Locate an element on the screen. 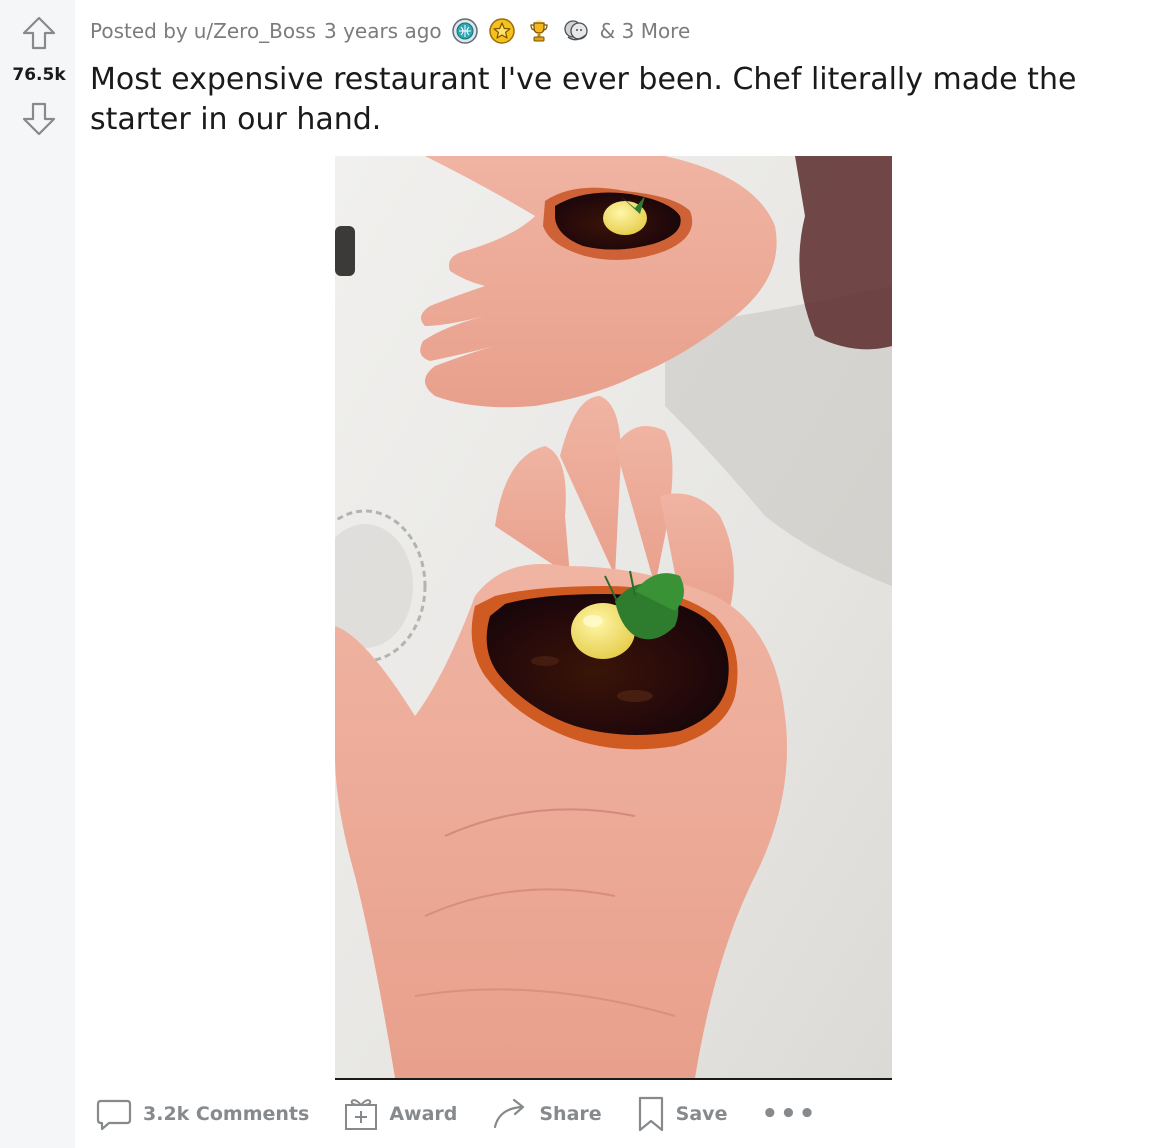  bookmark-icon is located at coordinates (650, 1114).